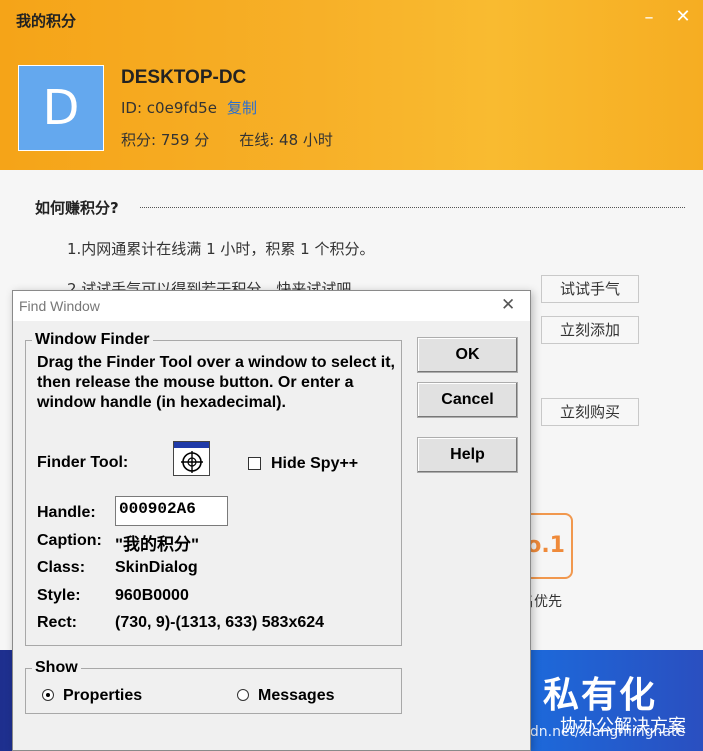  I want to click on cancel-button: Cancel, so click(467, 400).